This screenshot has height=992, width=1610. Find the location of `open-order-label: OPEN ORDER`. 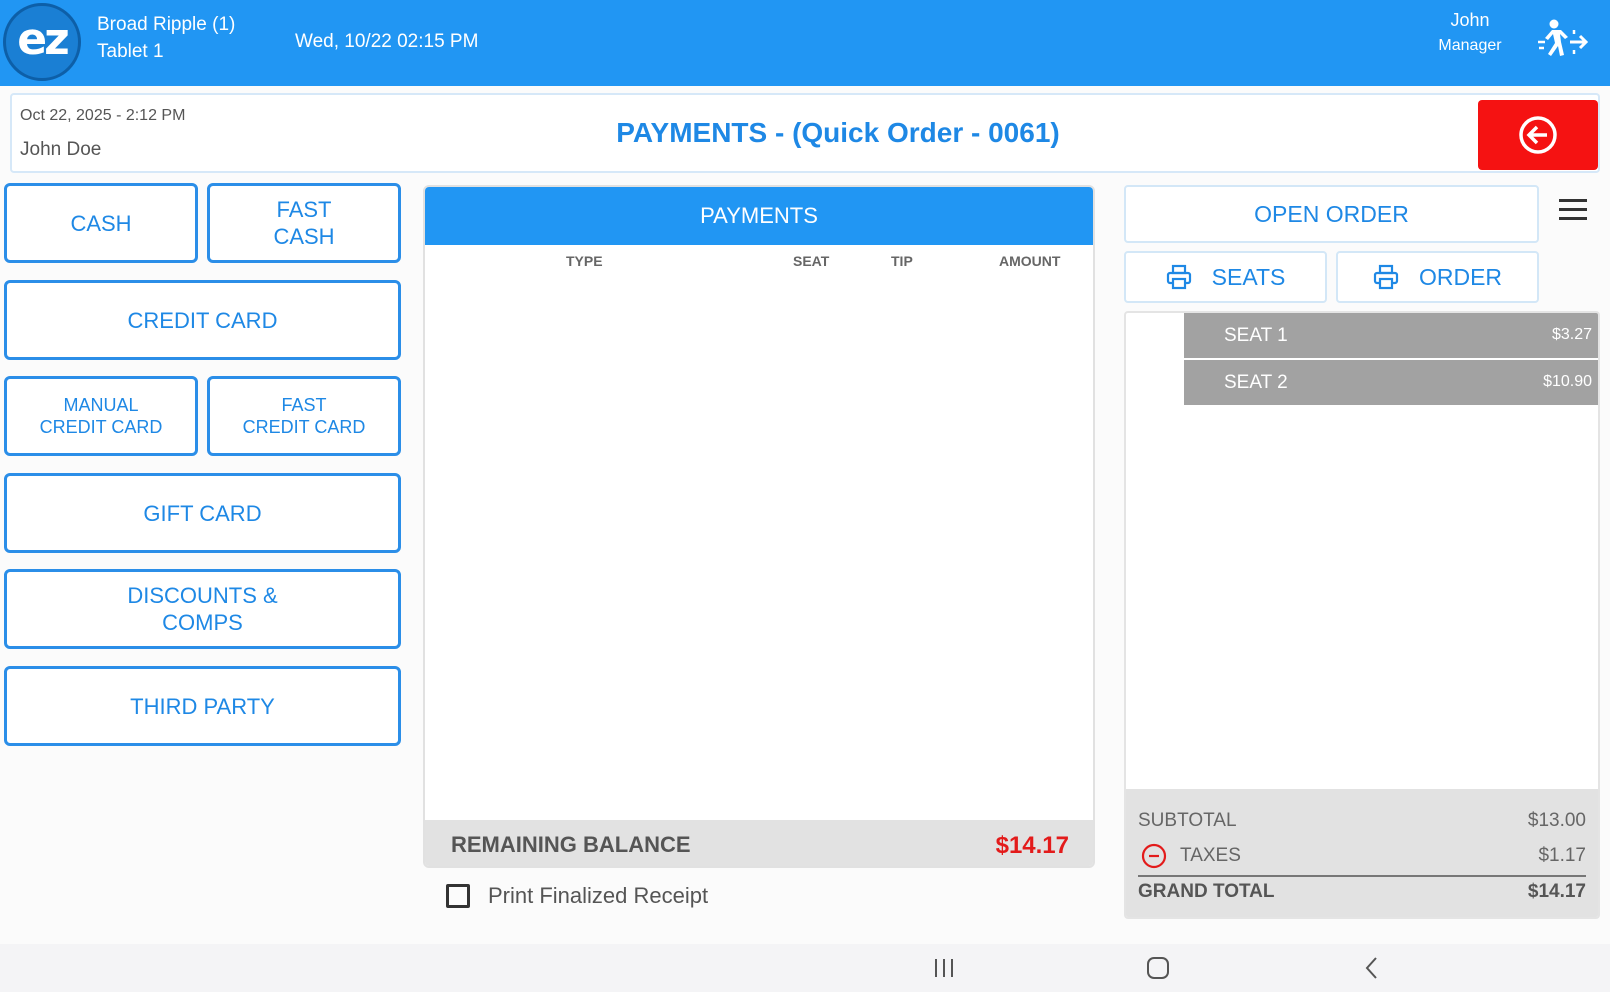

open-order-label: OPEN ORDER is located at coordinates (1331, 213).